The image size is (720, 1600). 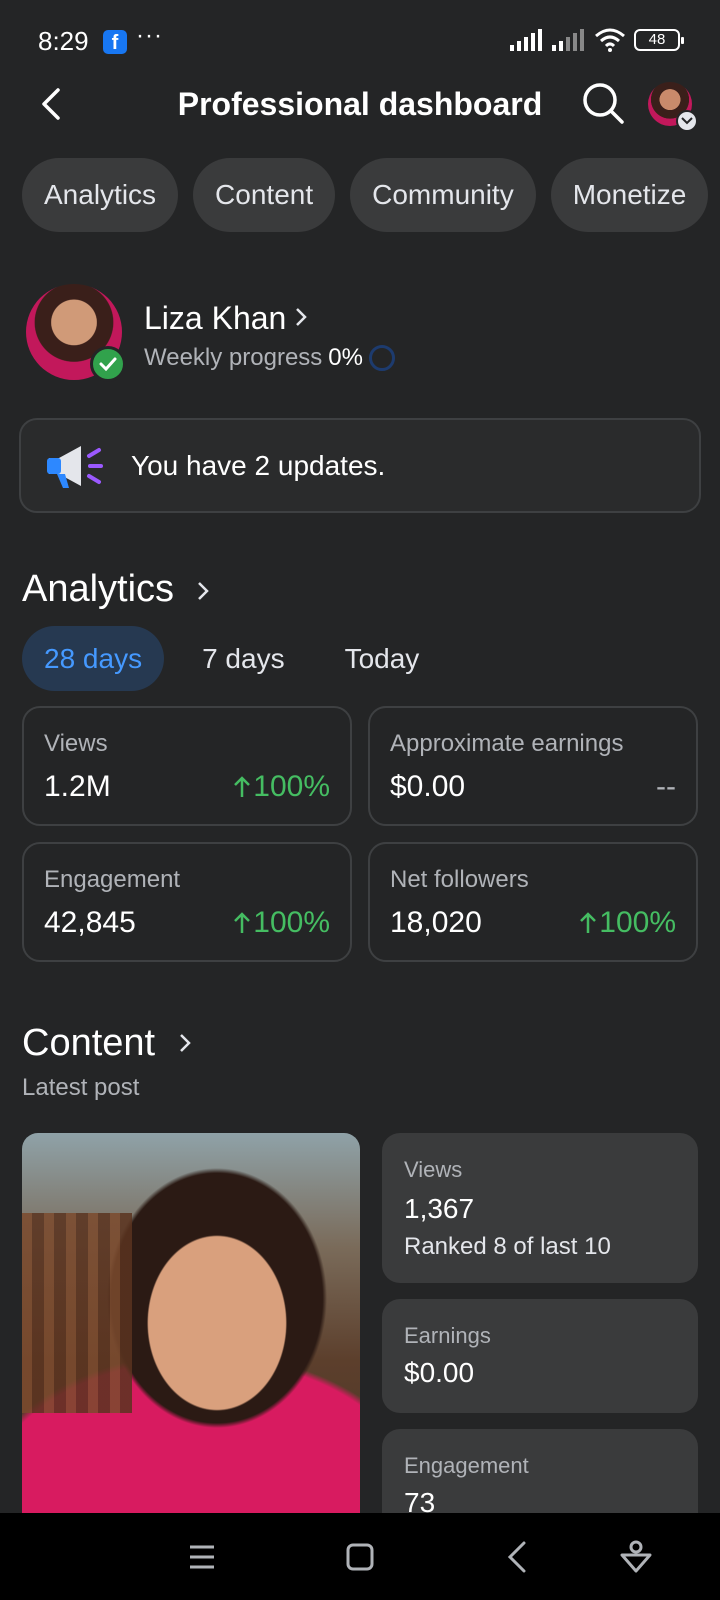 I want to click on status-bar: 8:29 f ··· 48, so click(x=360, y=40).